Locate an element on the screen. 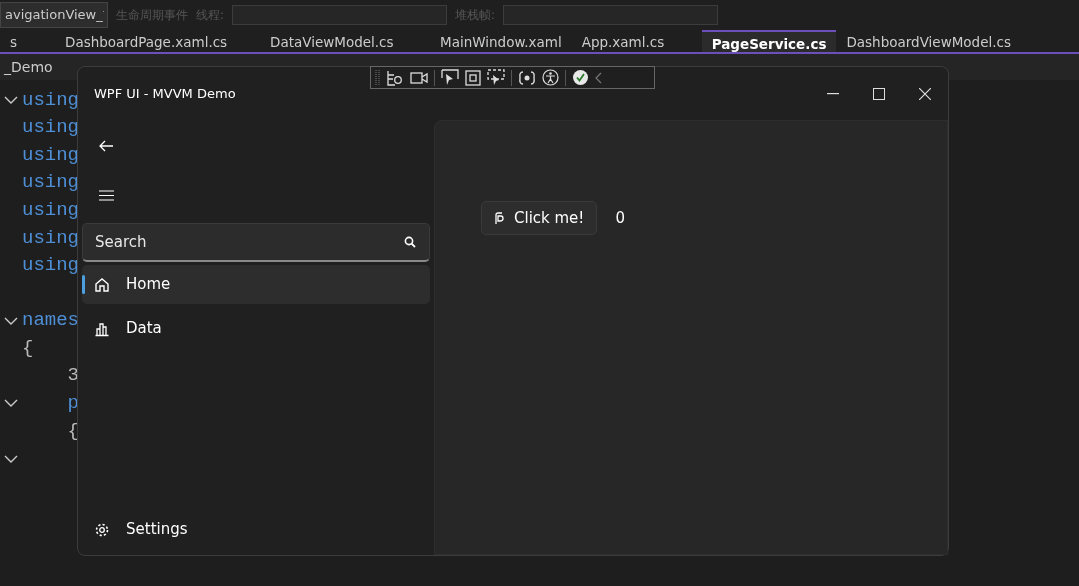 The width and height of the screenshot is (1079, 586). dropdown-value: avigationView_ is located at coordinates (54, 15).